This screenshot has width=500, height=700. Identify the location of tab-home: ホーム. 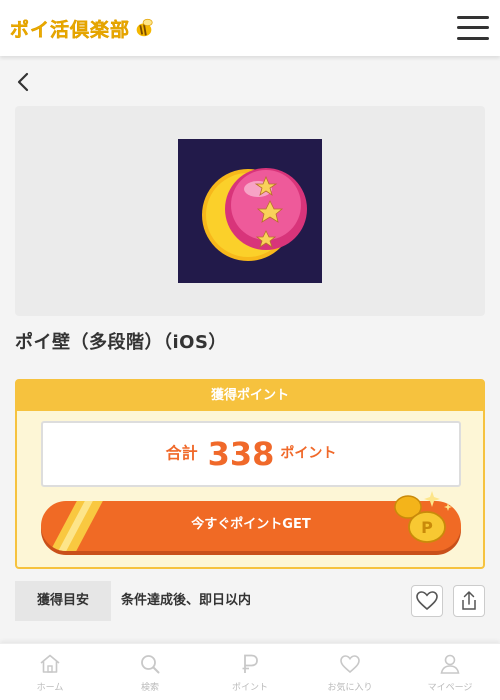
(50, 672).